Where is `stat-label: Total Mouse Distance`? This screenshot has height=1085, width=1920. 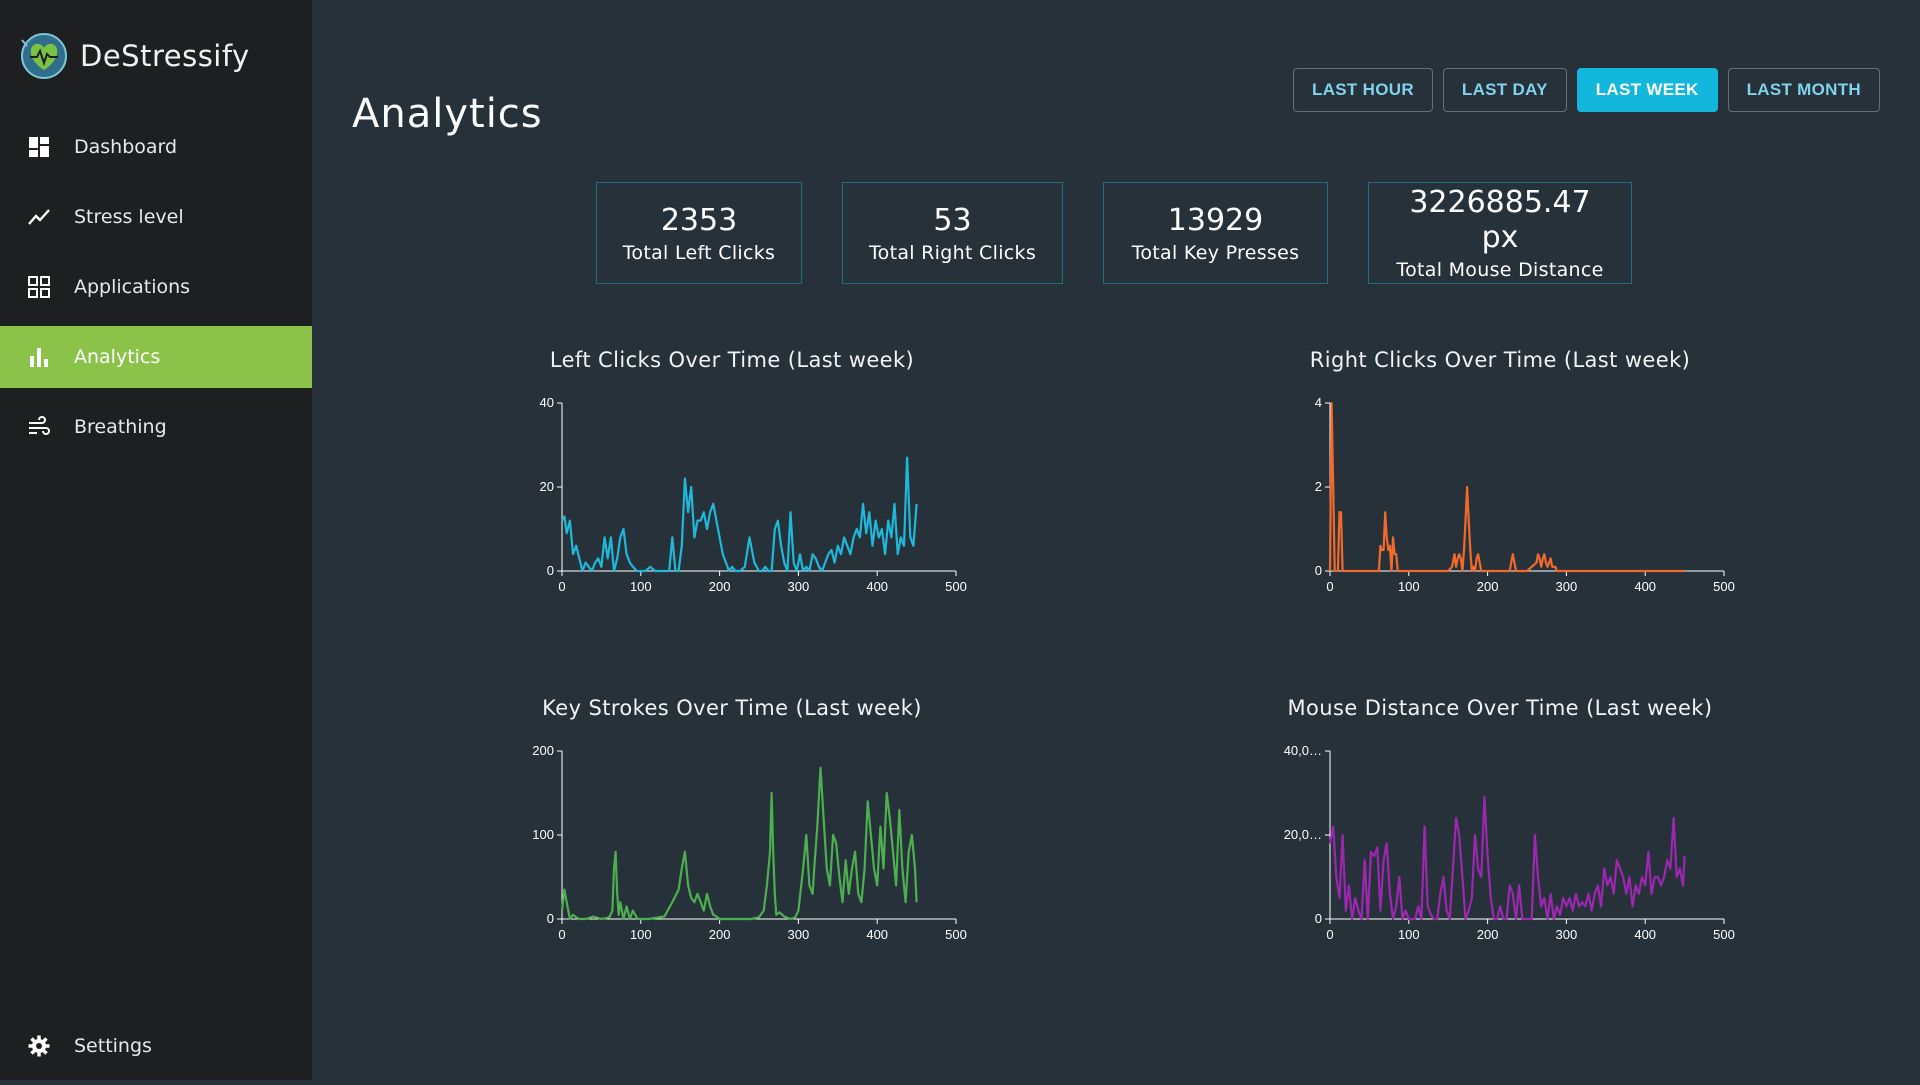 stat-label: Total Mouse Distance is located at coordinates (1500, 270).